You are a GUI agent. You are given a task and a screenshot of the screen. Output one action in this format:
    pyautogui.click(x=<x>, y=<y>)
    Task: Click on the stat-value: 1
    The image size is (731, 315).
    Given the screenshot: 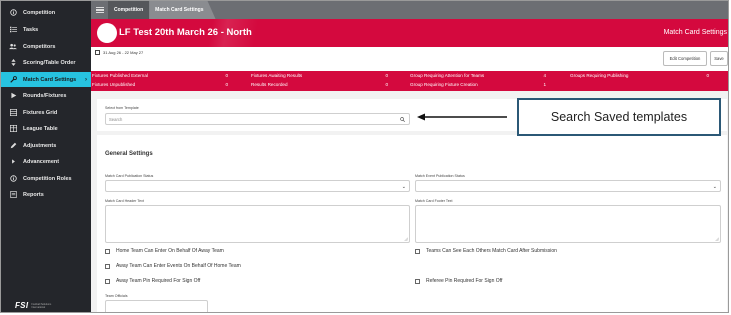 What is the action you would take?
    pyautogui.click(x=544, y=84)
    